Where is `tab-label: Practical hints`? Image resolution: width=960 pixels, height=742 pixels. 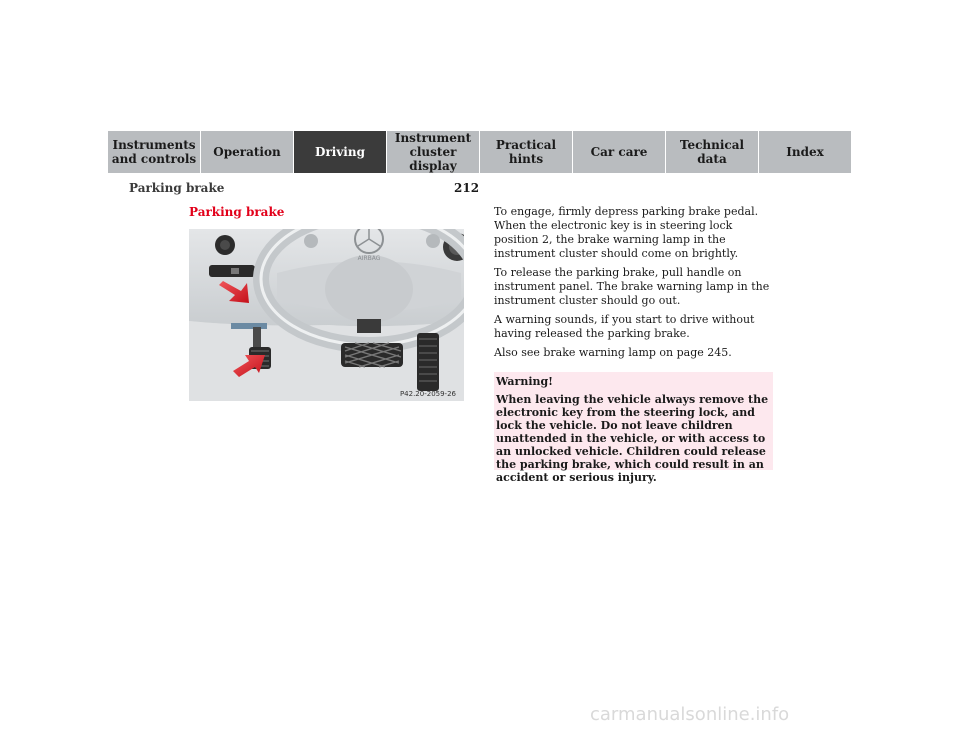 tab-label: Practical hints is located at coordinates (526, 152).